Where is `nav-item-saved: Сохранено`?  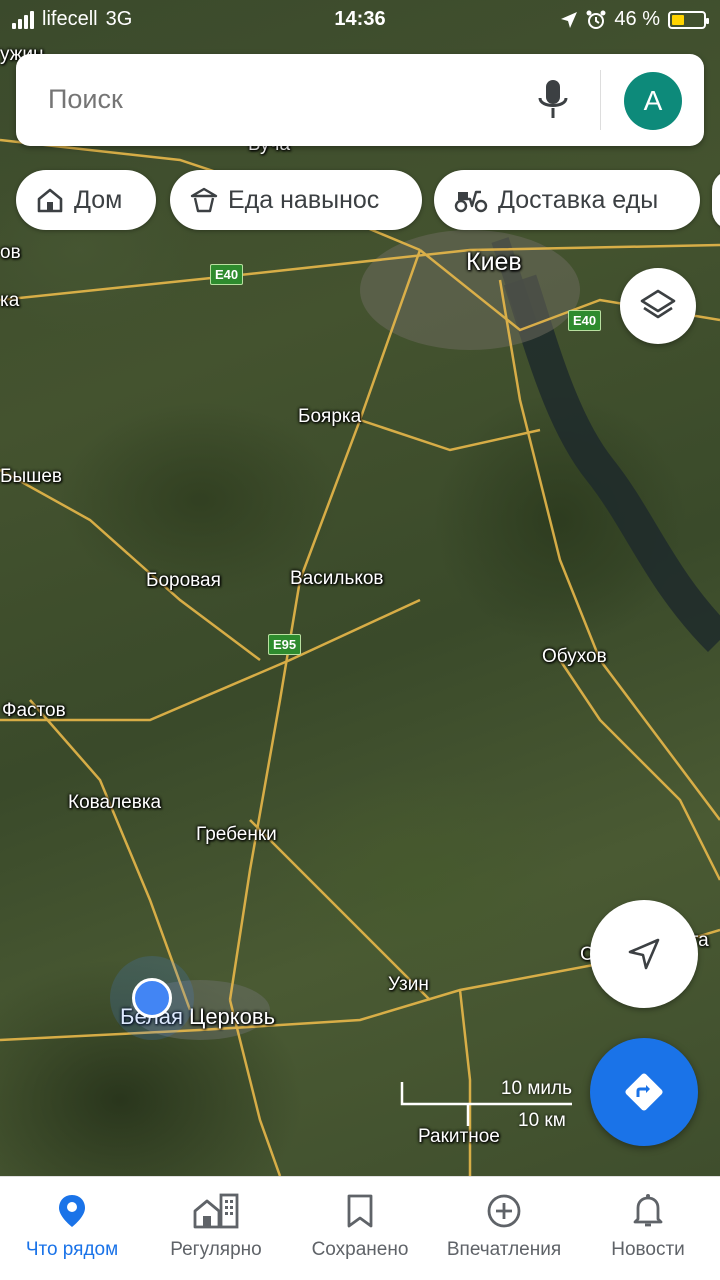 nav-item-saved: Сохранено is located at coordinates (360, 1228).